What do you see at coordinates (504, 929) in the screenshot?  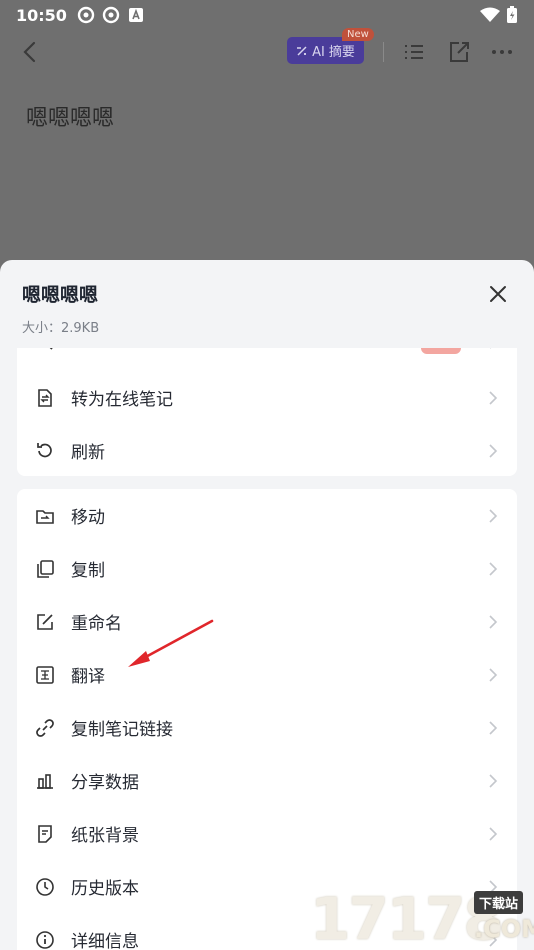 I see `watermark-domain: .COM` at bounding box center [504, 929].